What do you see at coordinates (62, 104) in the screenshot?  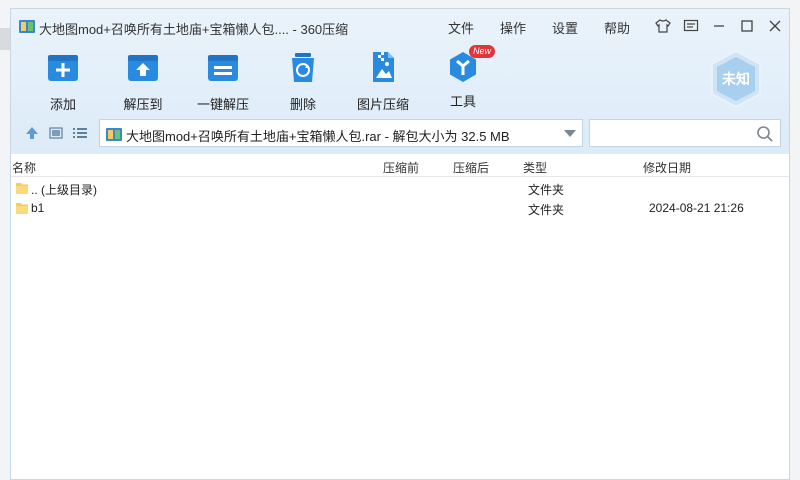 I see `add-label: 添加` at bounding box center [62, 104].